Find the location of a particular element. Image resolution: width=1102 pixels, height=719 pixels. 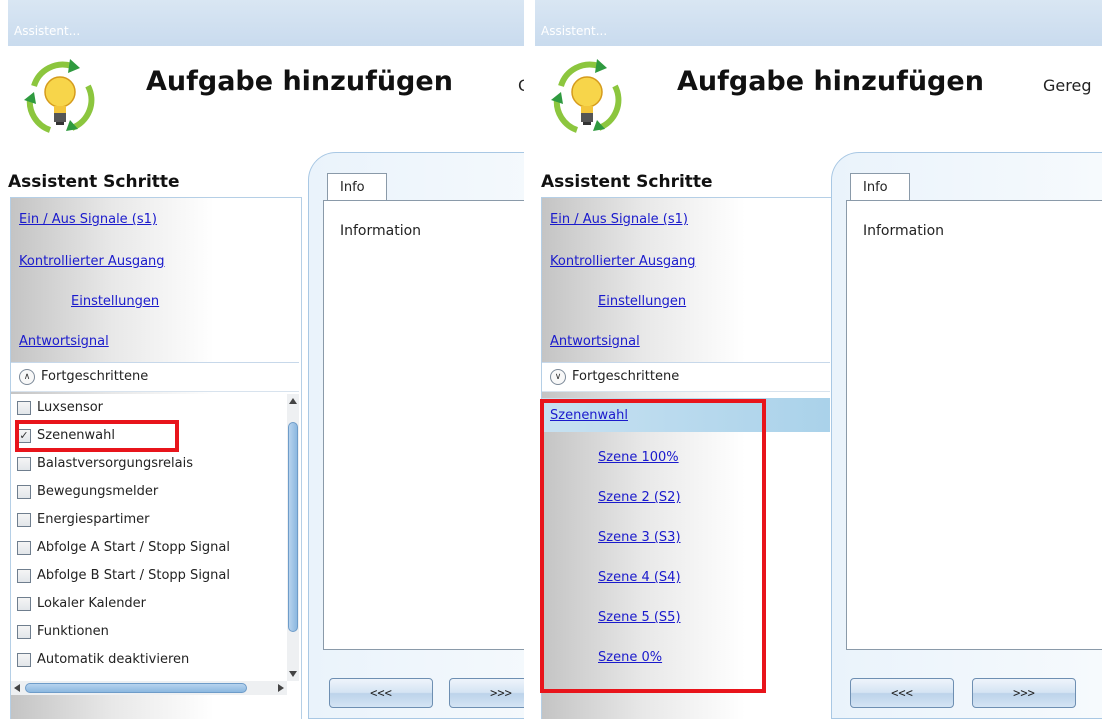

checkbox-label: Balastversorgungsrelais is located at coordinates (115, 463).